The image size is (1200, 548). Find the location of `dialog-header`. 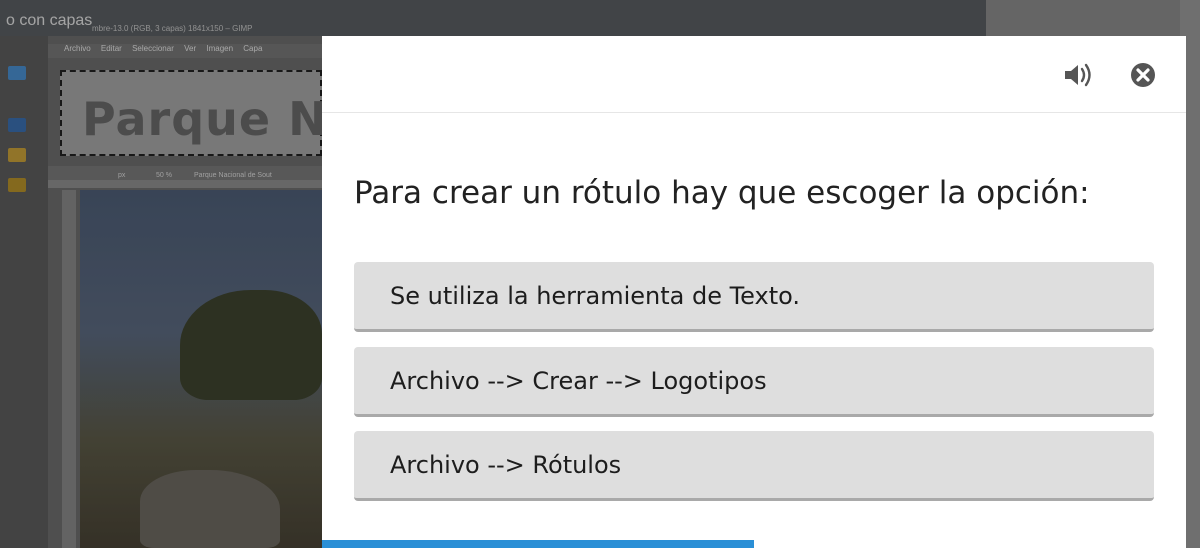

dialog-header is located at coordinates (754, 74).